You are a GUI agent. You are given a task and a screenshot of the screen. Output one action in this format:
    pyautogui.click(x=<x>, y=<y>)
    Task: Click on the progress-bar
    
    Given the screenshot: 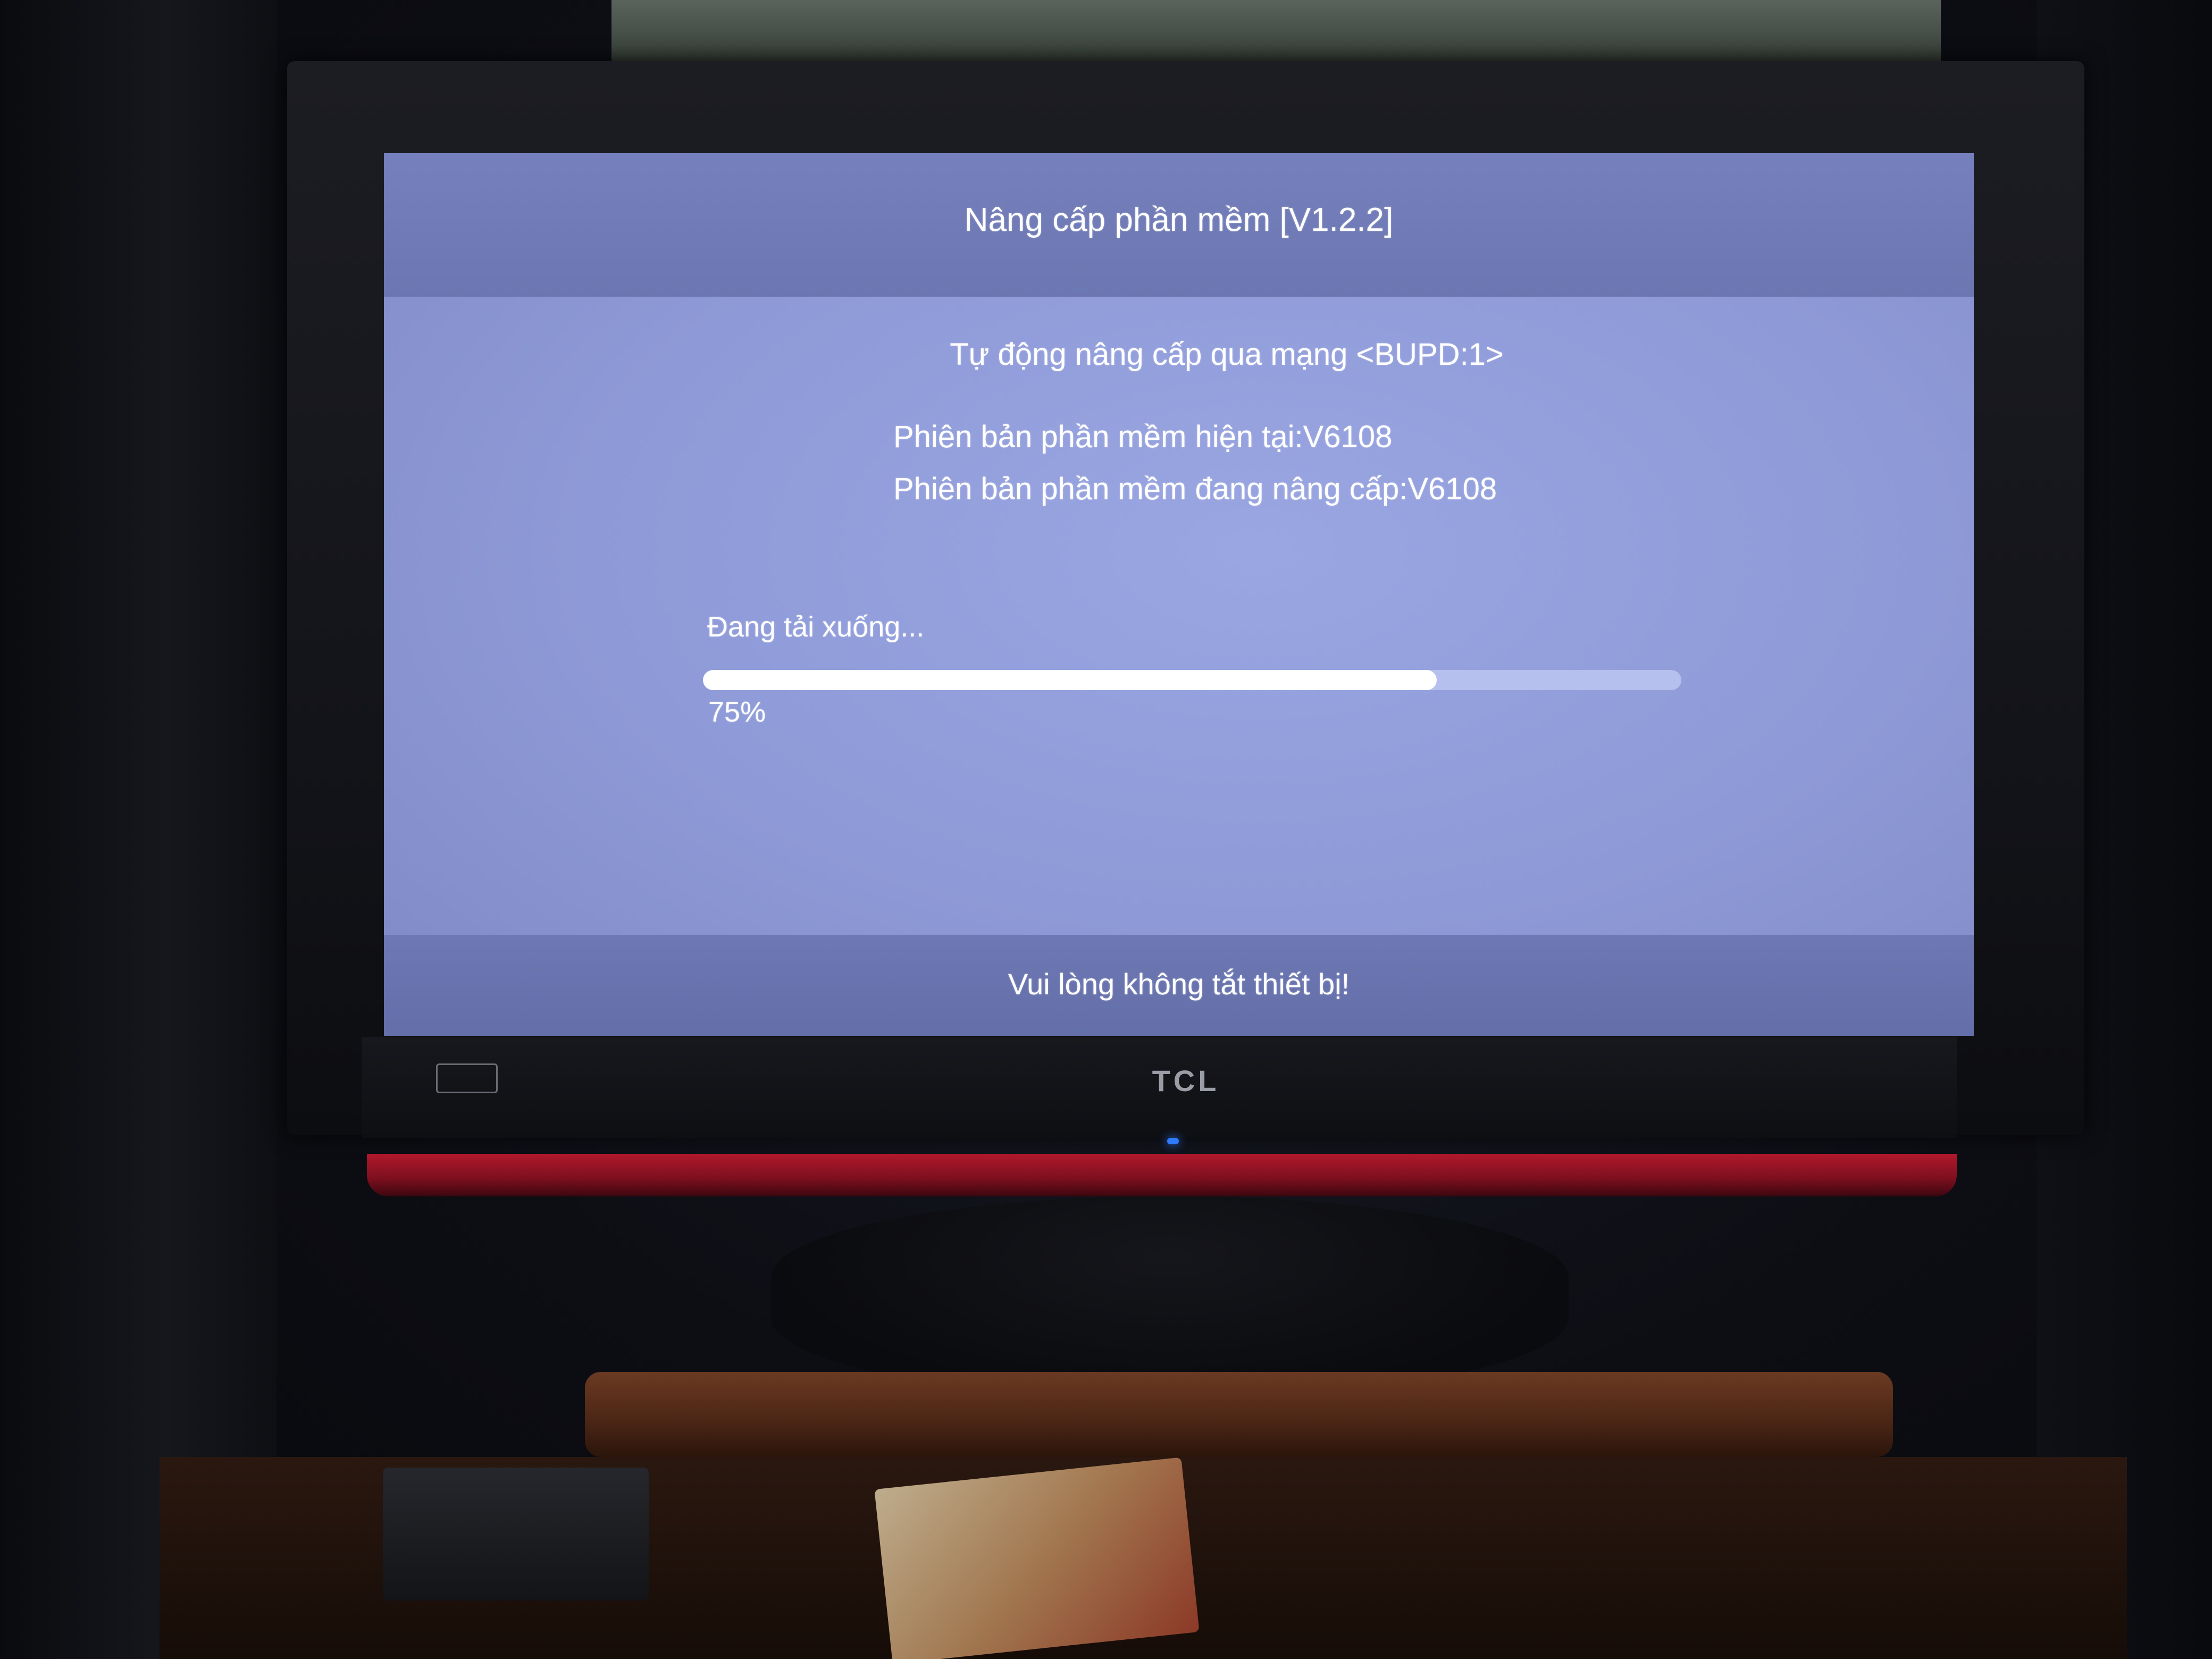 What is the action you would take?
    pyautogui.click(x=1192, y=680)
    